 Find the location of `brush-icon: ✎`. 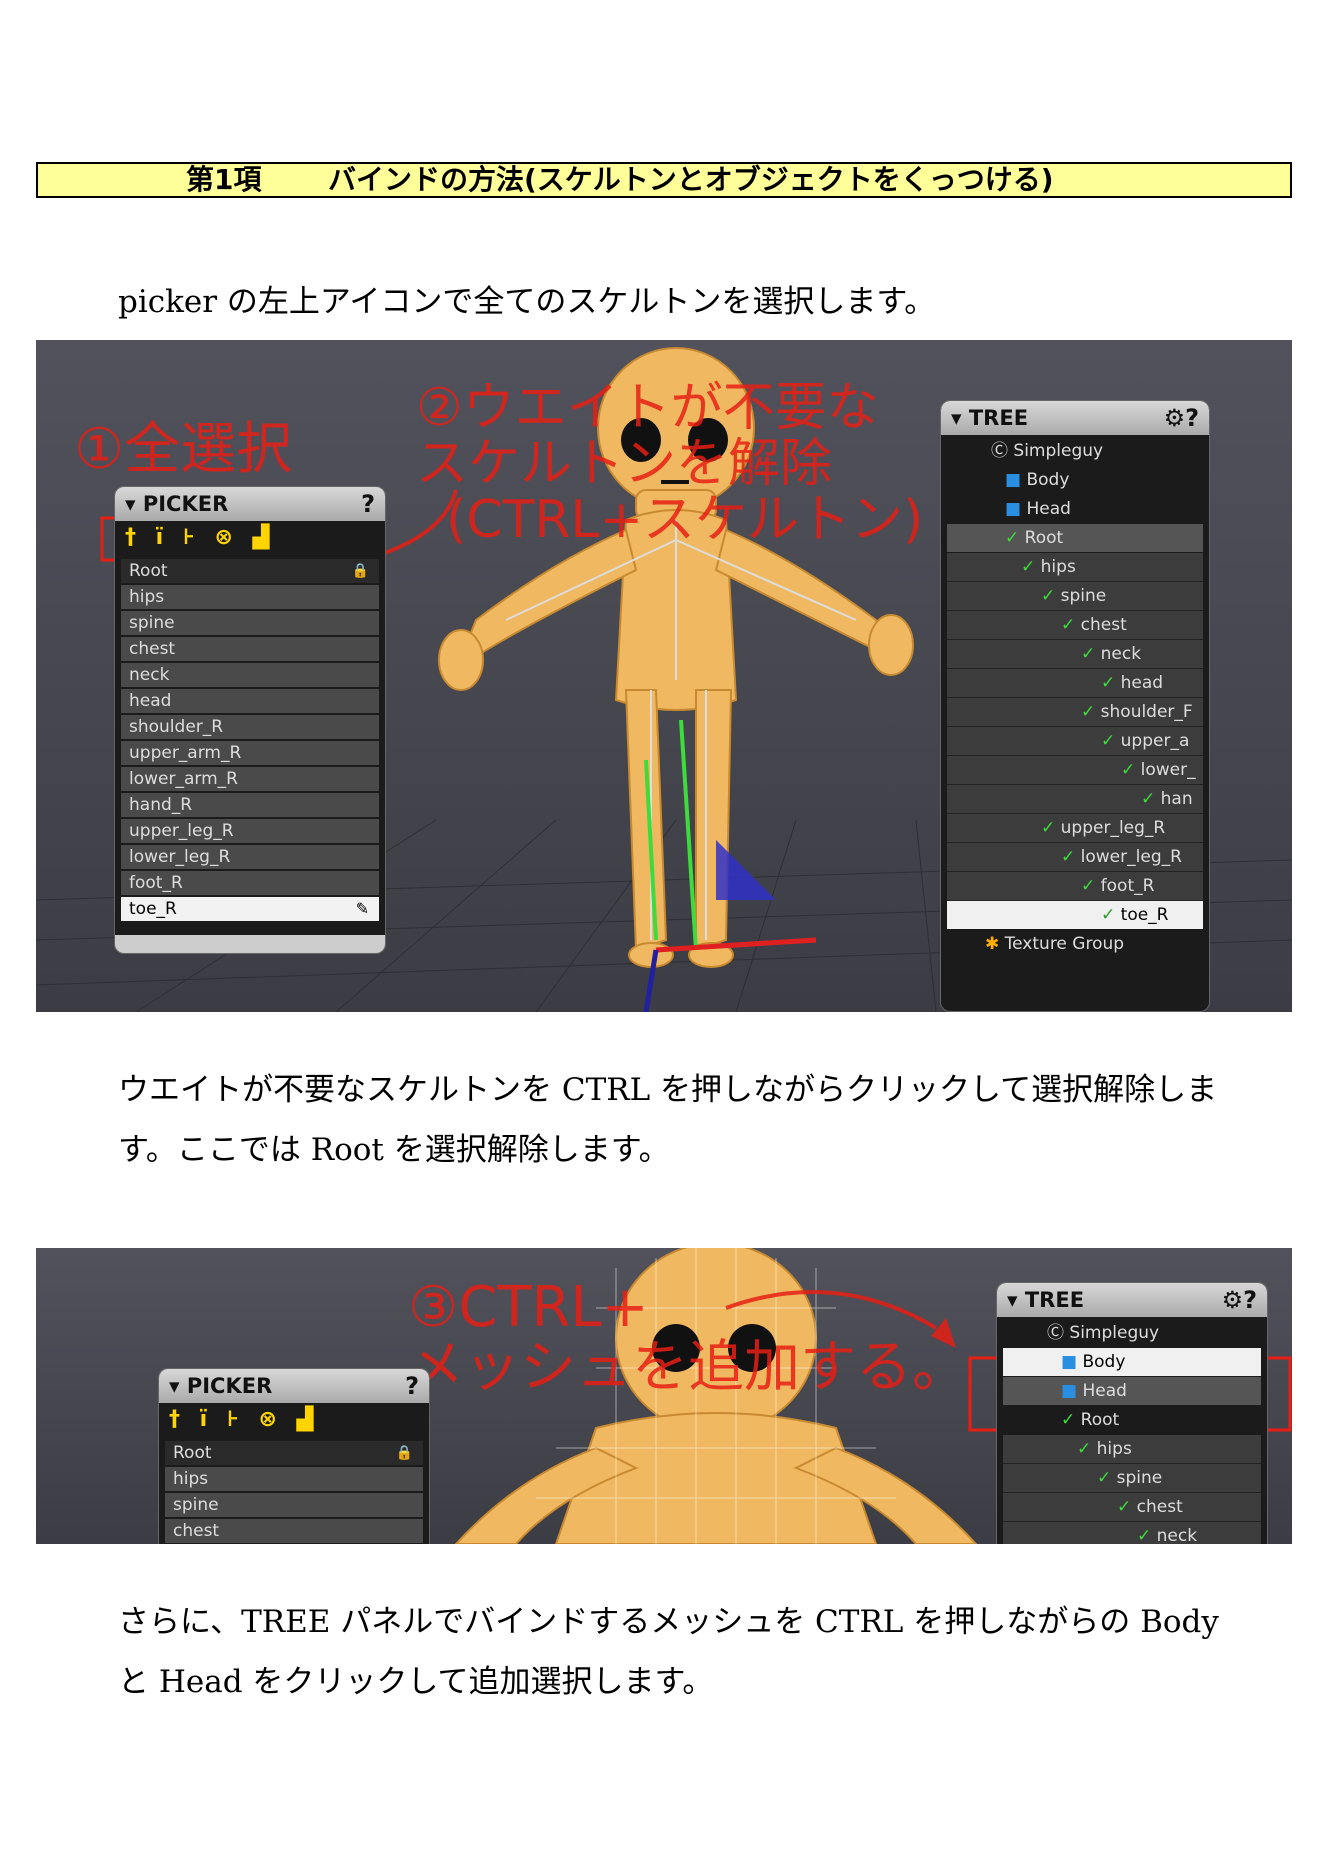

brush-icon: ✎ is located at coordinates (362, 909).